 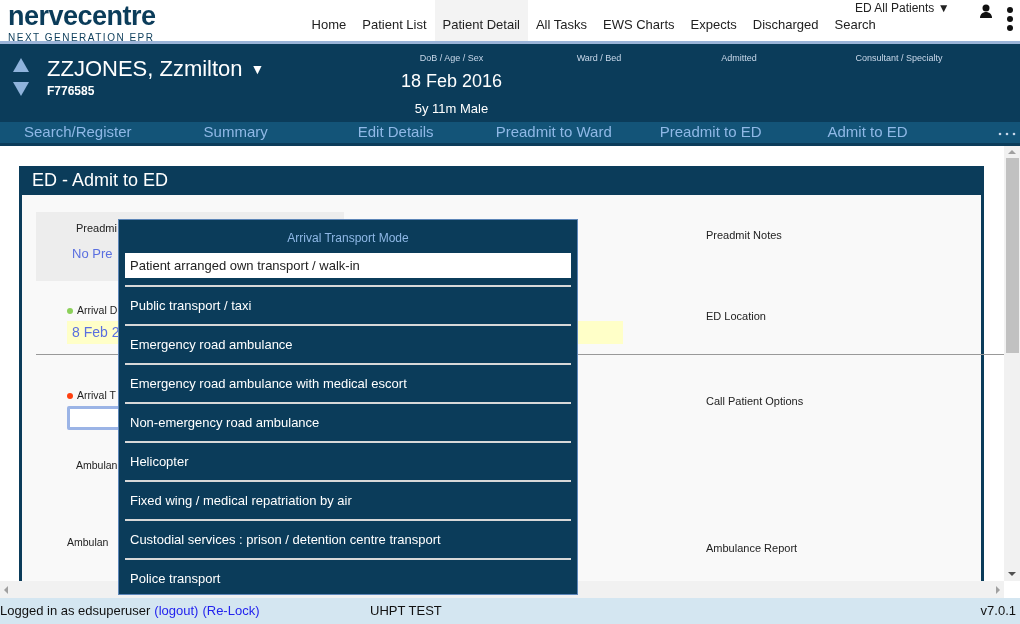 What do you see at coordinates (71, 91) in the screenshot?
I see `patient-id: F776585` at bounding box center [71, 91].